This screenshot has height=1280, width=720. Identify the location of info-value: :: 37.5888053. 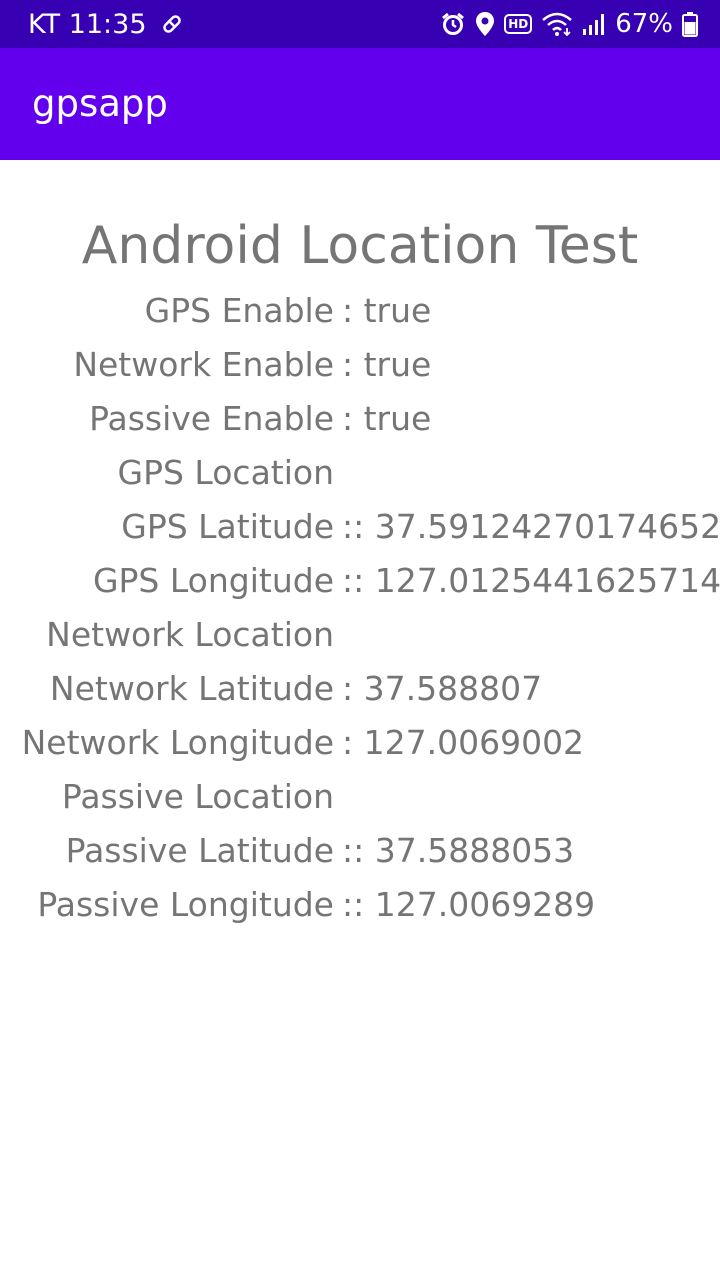
(458, 850).